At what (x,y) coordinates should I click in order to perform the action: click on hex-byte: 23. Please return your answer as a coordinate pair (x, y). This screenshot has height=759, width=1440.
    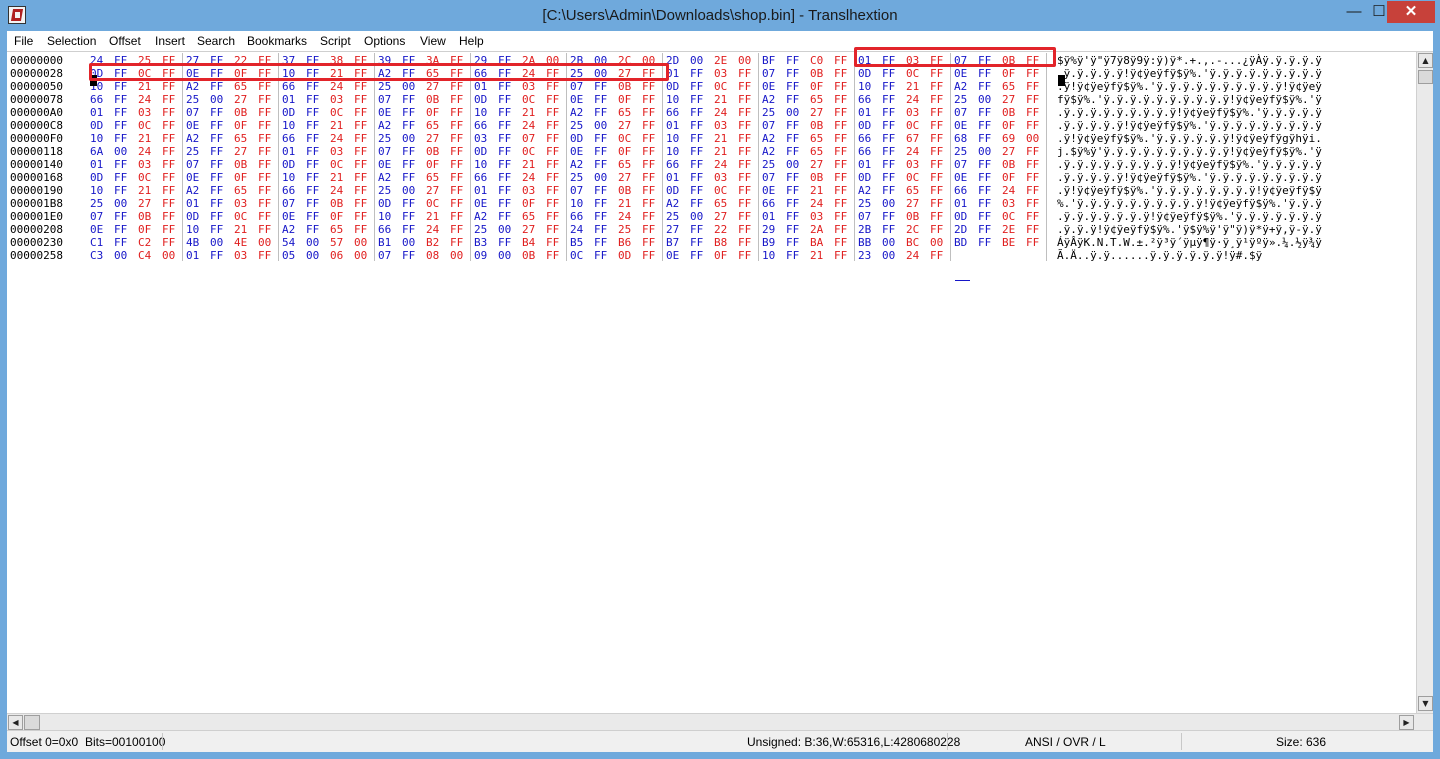
    Looking at the image, I should click on (864, 255).